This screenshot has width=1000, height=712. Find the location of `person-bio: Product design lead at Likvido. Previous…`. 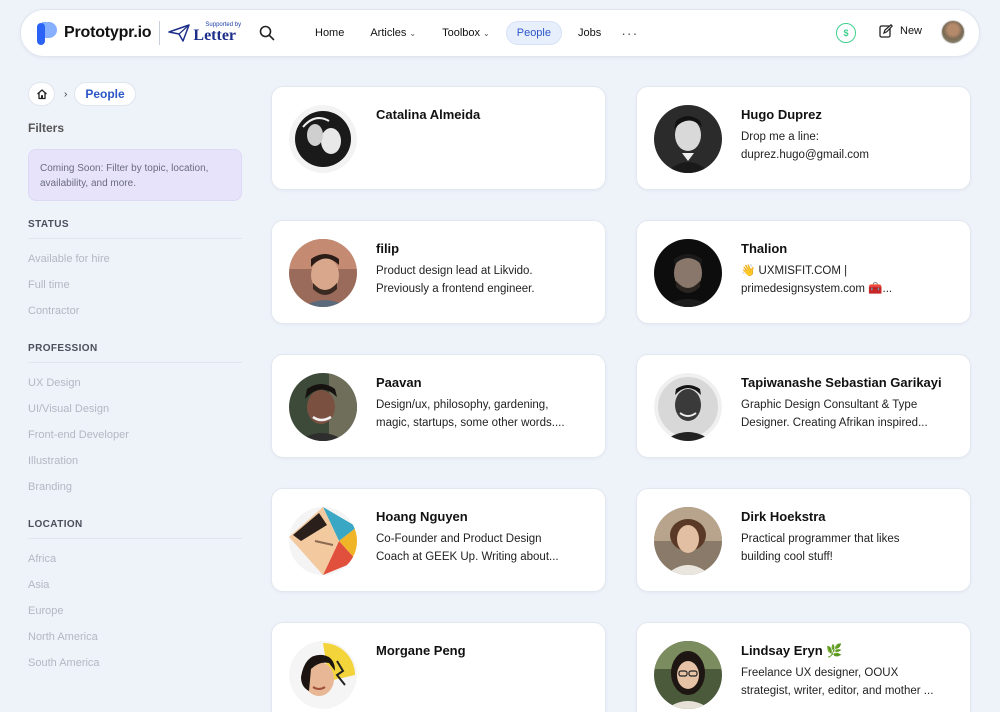

person-bio: Product design lead at Likvido. Previous… is located at coordinates (484, 280).